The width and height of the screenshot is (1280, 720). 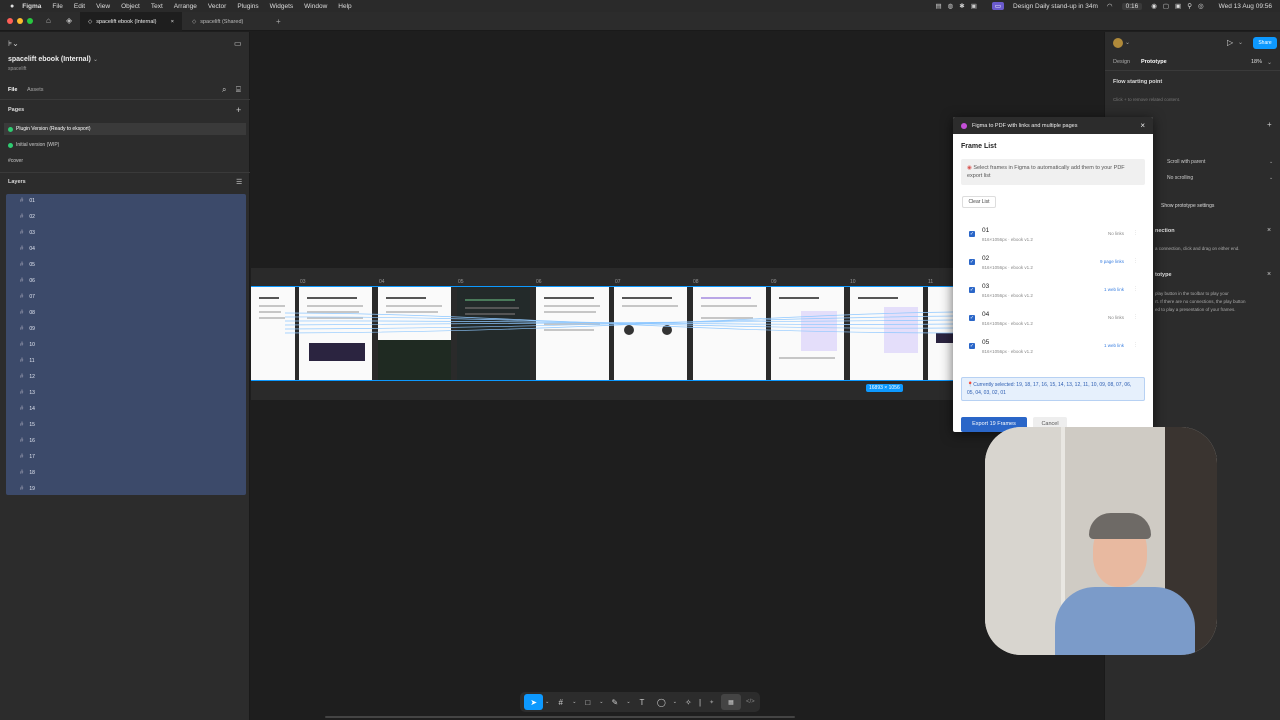 I want to click on toggle-sidebar-icon: ▭, so click(x=238, y=43).